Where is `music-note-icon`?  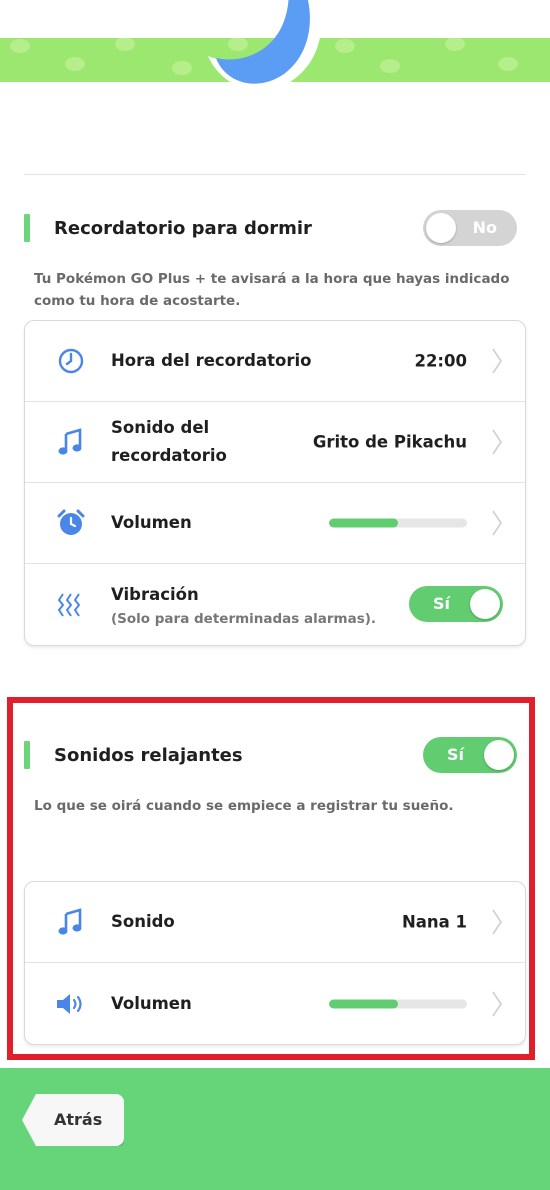
music-note-icon is located at coordinates (71, 442).